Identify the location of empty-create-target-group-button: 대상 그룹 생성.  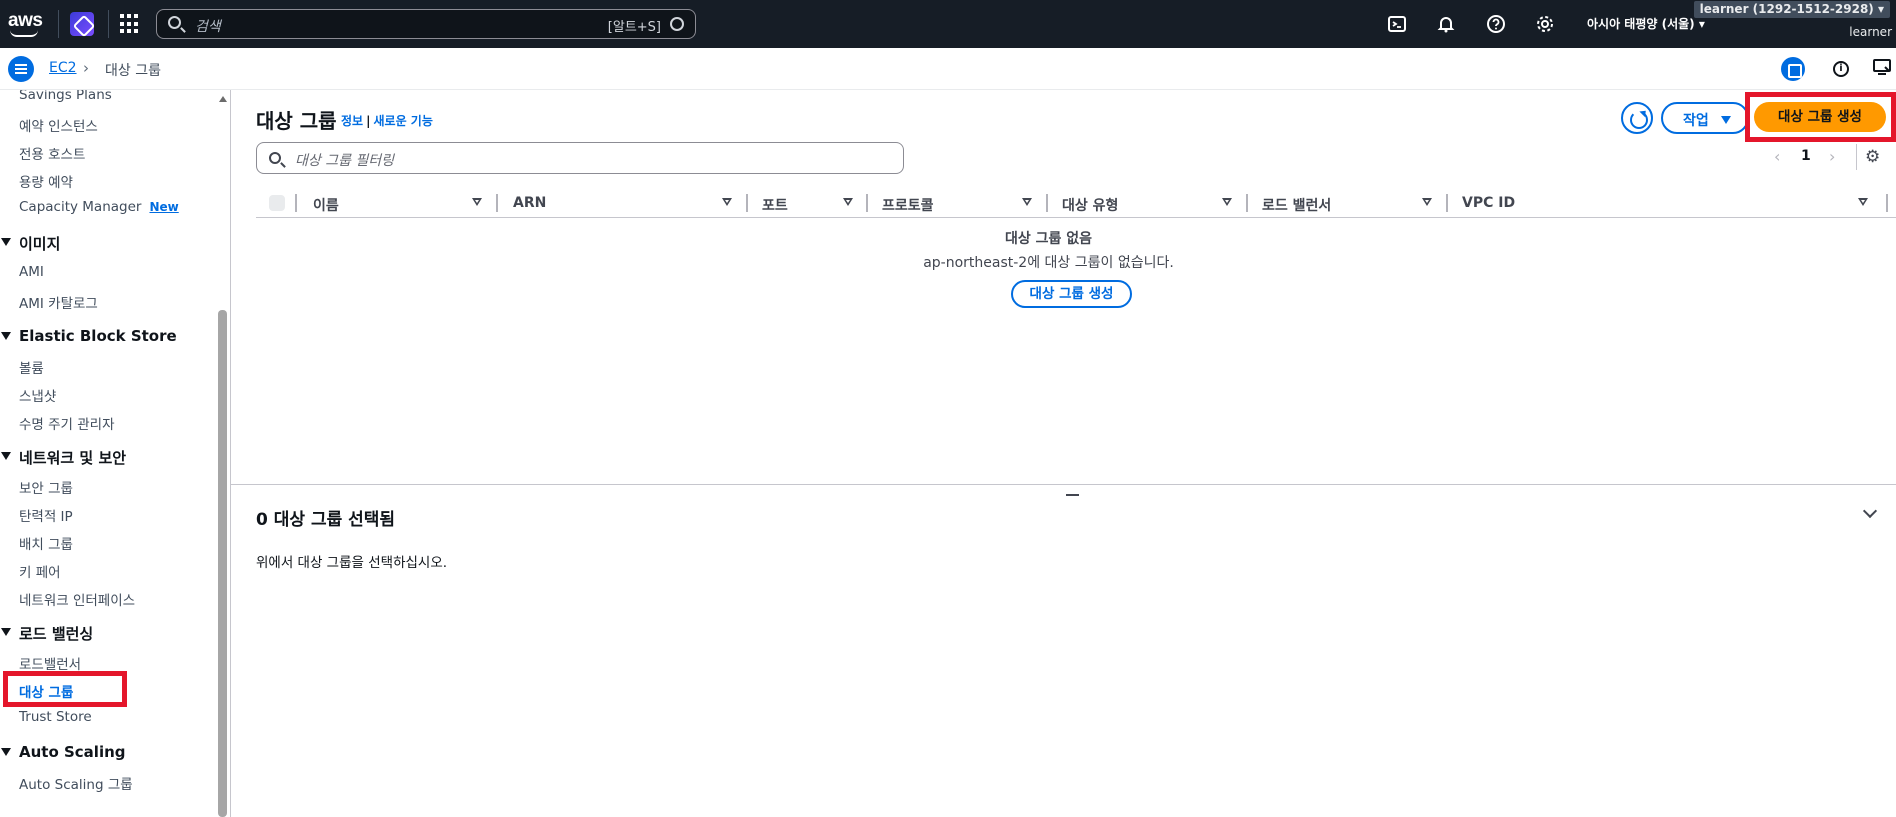
(1071, 294).